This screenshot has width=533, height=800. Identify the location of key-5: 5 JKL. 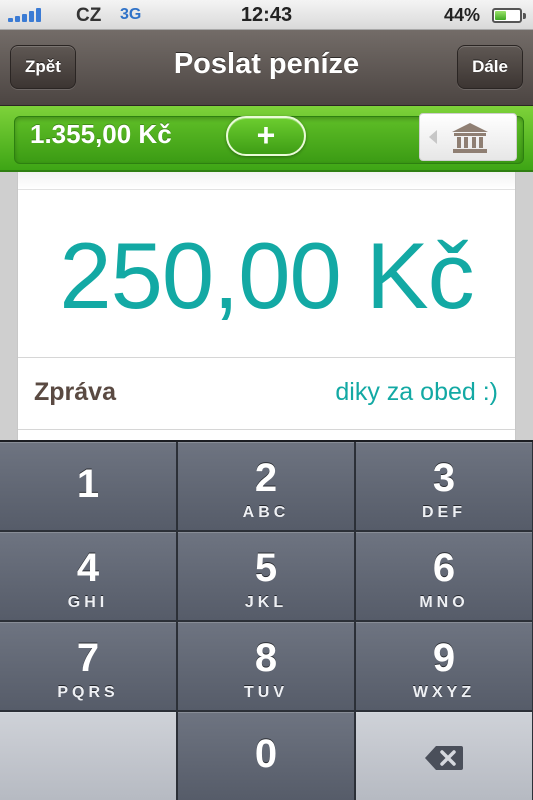
(266, 576).